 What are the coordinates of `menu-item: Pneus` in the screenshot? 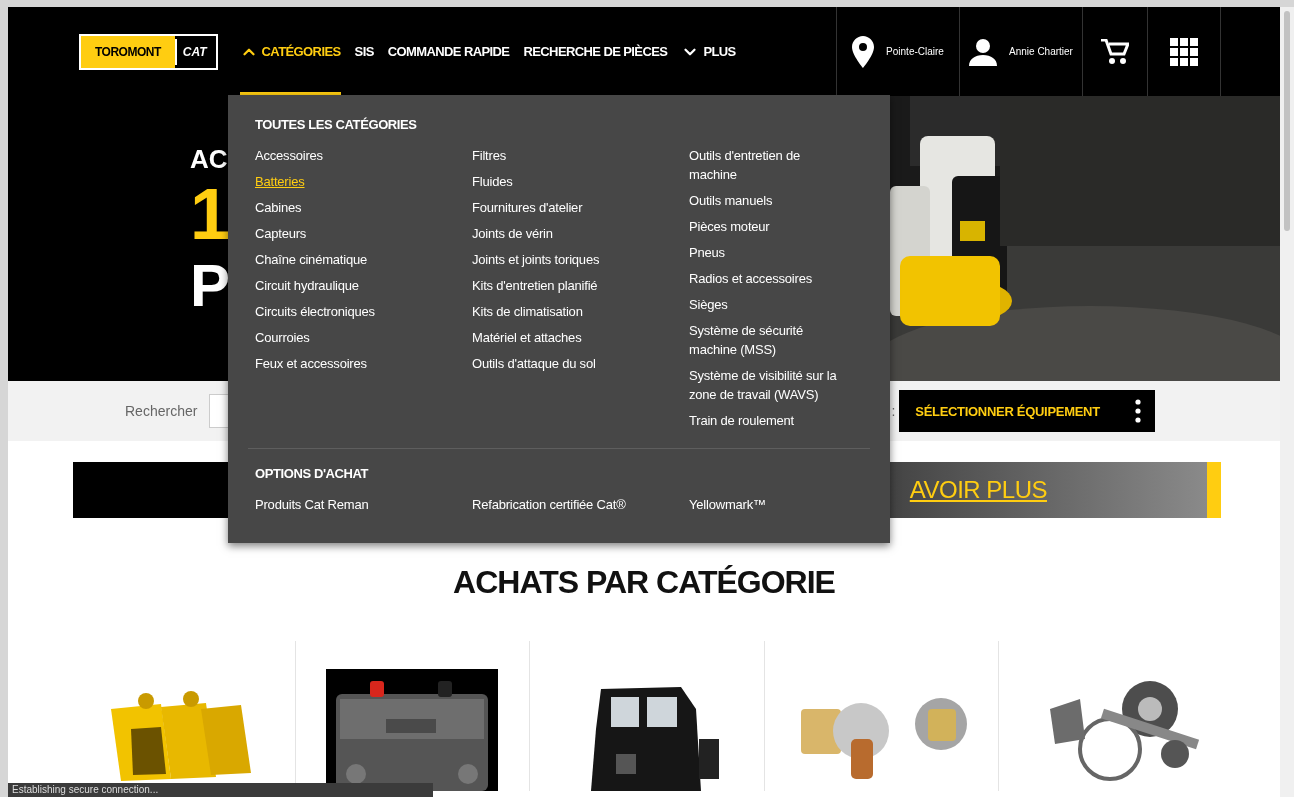 It's located at (707, 252).